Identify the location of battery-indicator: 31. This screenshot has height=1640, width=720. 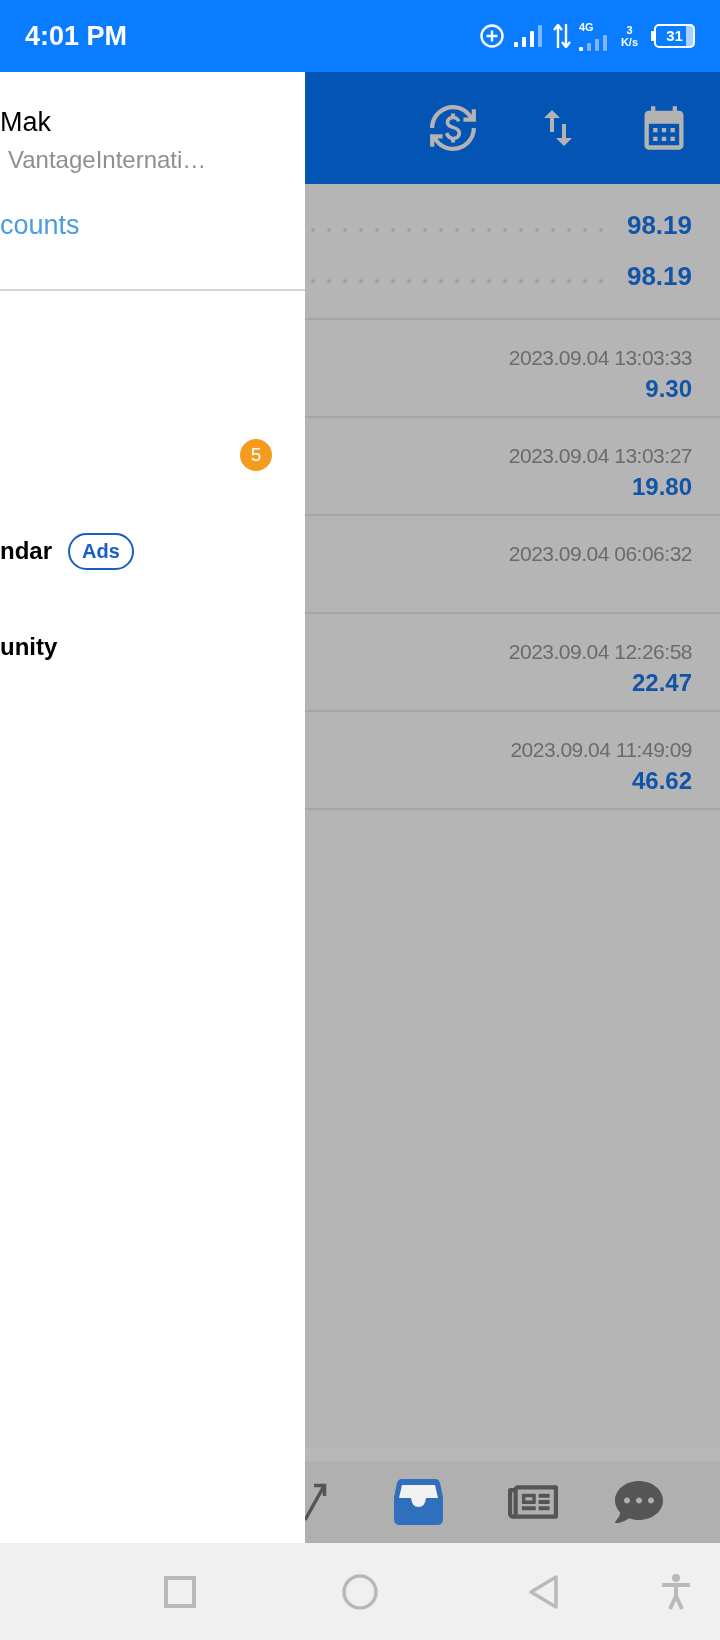
(674, 36).